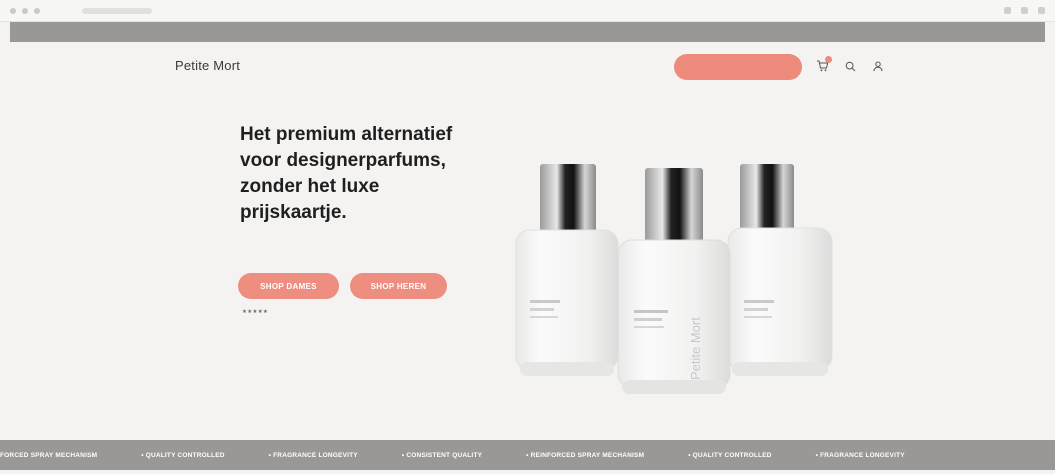 This screenshot has width=1055, height=474. Describe the element at coordinates (1007, 10) in the screenshot. I see `extension-icon` at that location.